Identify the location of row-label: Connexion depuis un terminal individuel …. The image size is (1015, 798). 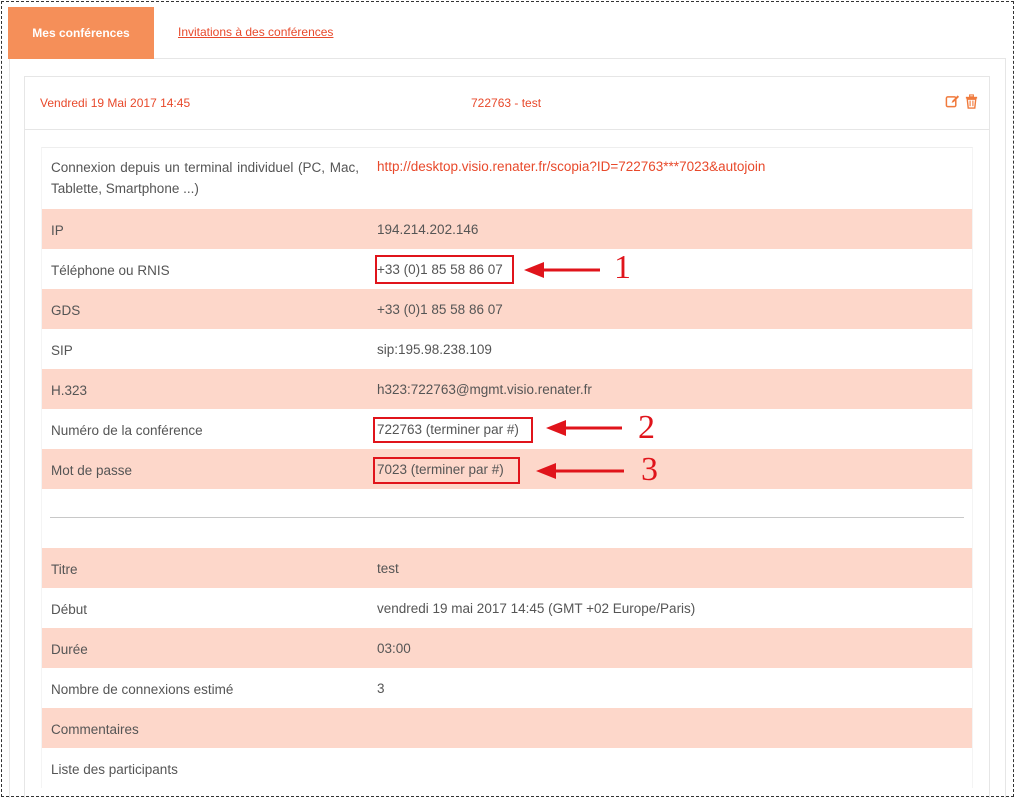
(205, 178).